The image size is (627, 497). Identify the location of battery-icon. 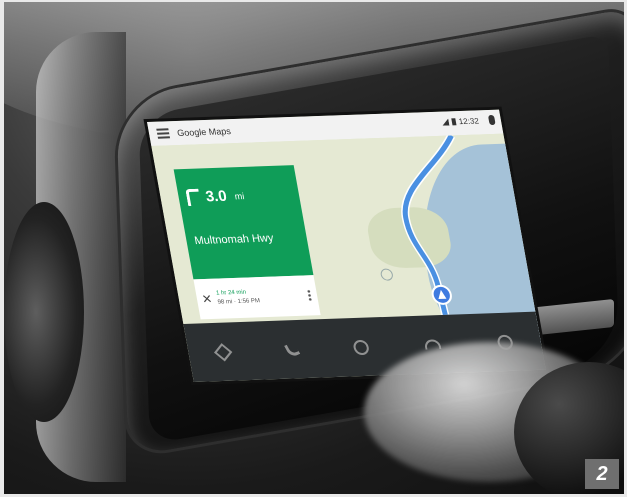
(454, 122).